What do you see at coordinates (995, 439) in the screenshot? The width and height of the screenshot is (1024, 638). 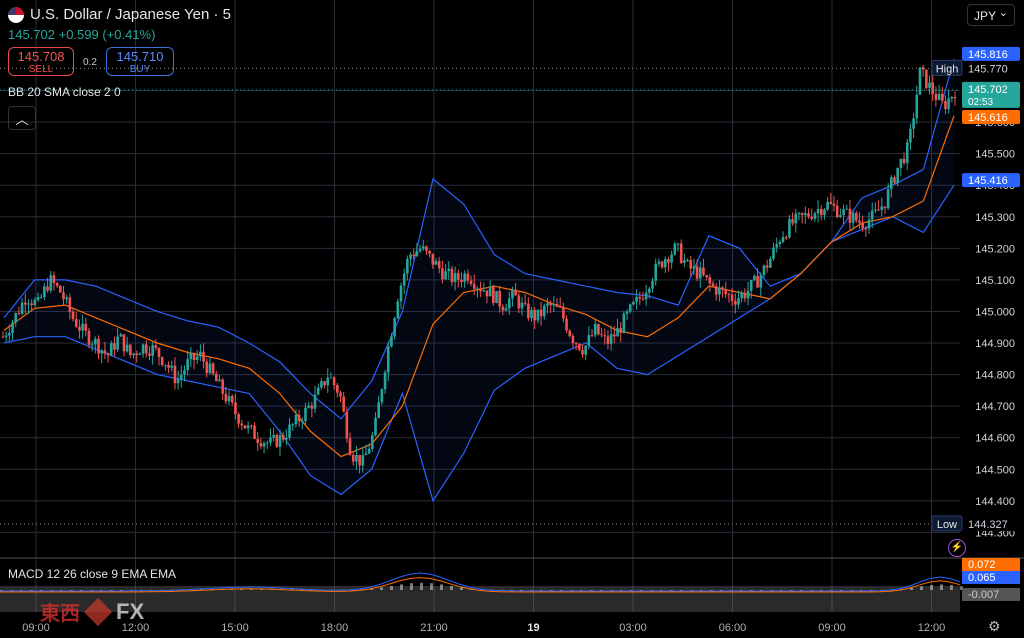 I see `y-tick-label: 144.600` at bounding box center [995, 439].